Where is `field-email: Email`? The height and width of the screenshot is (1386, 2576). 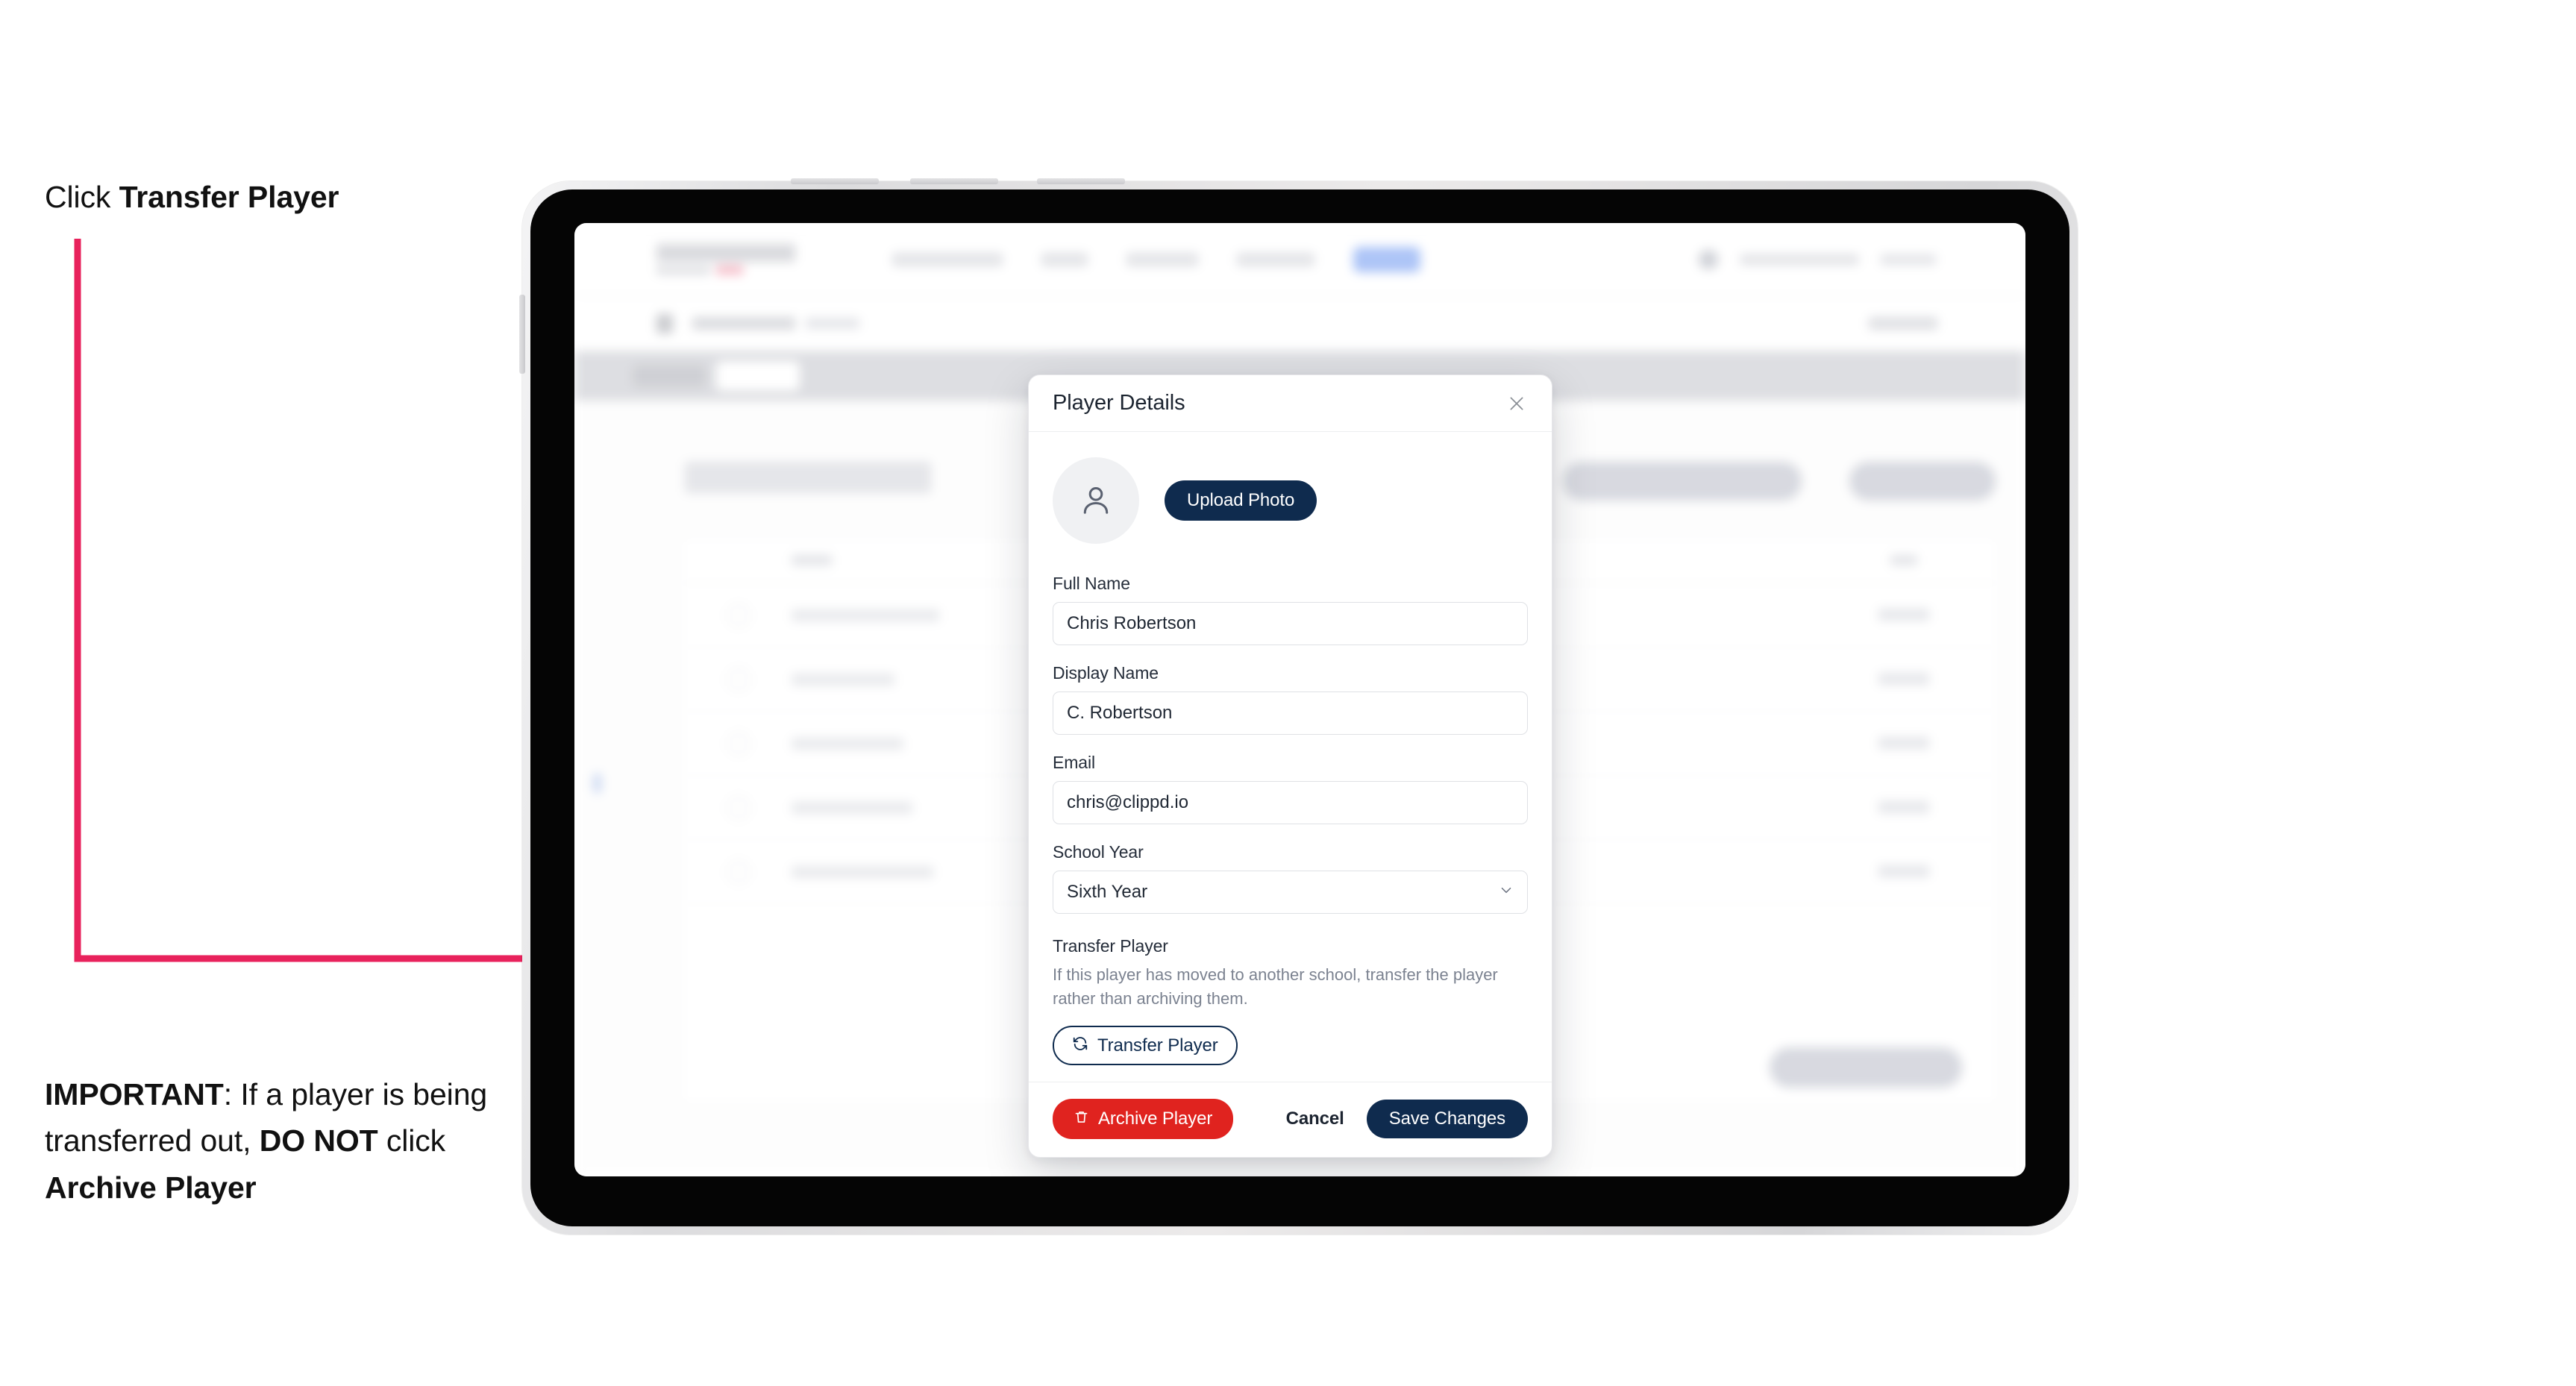
field-email: Email is located at coordinates (1290, 788).